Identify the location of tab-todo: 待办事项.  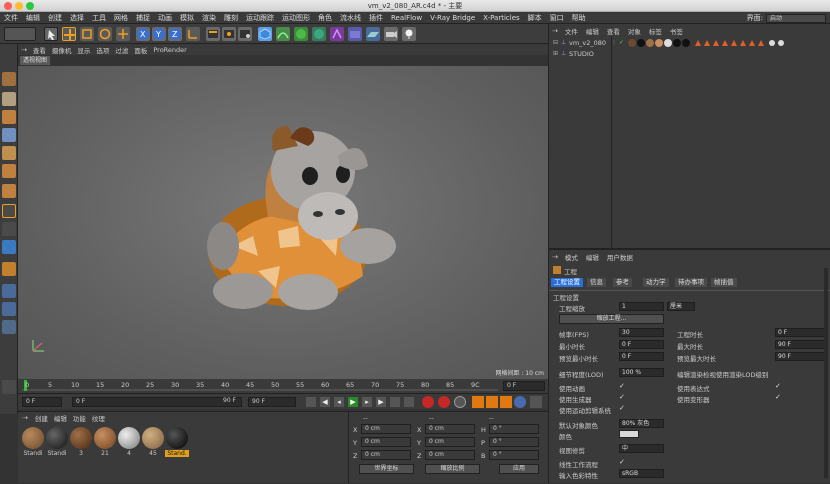
(691, 282).